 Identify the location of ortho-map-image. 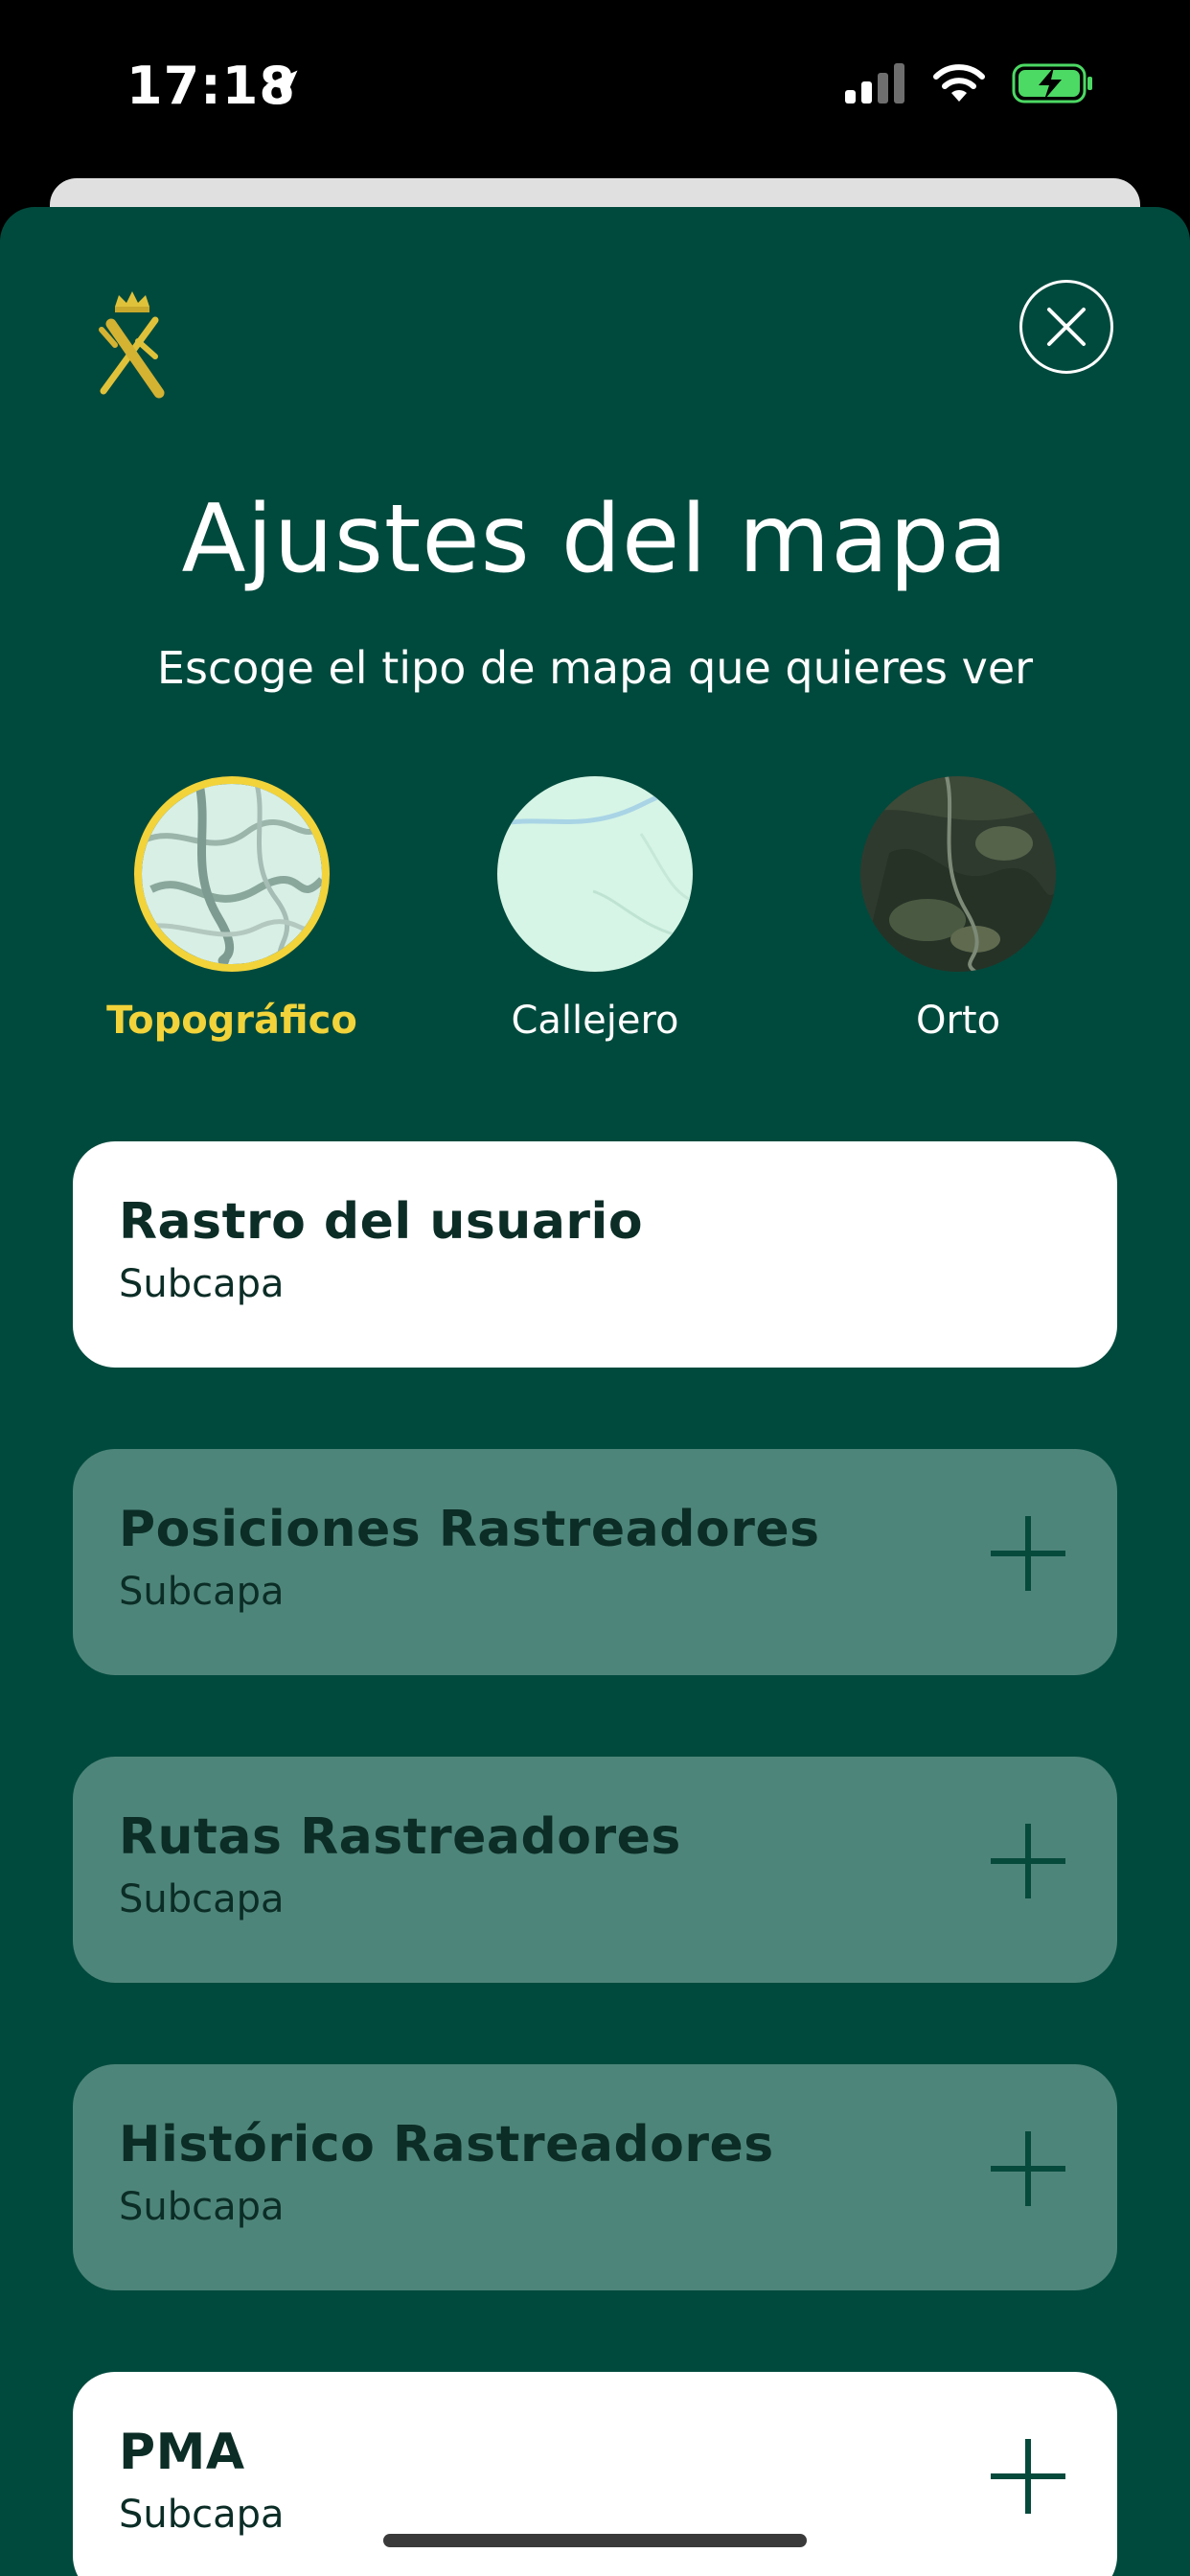
(958, 874).